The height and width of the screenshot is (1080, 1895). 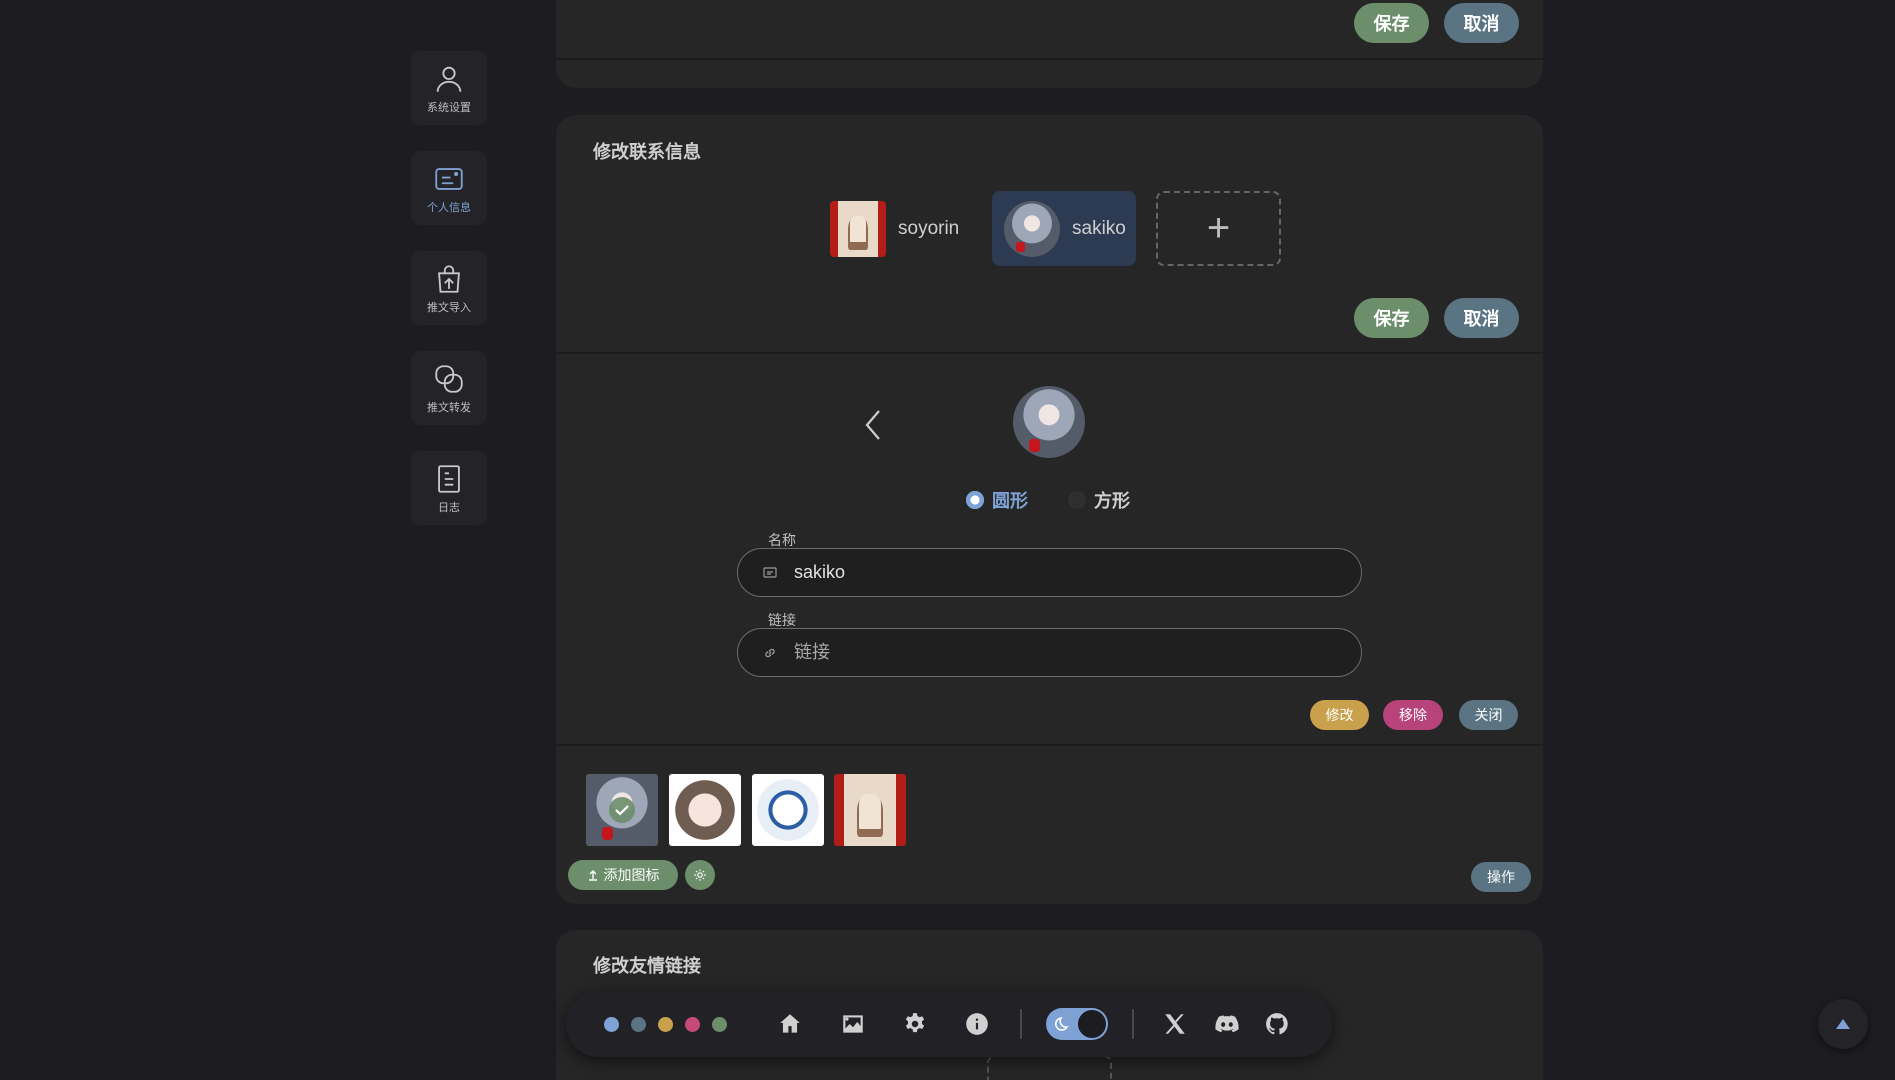 I want to click on avatar-preview, so click(x=1049, y=422).